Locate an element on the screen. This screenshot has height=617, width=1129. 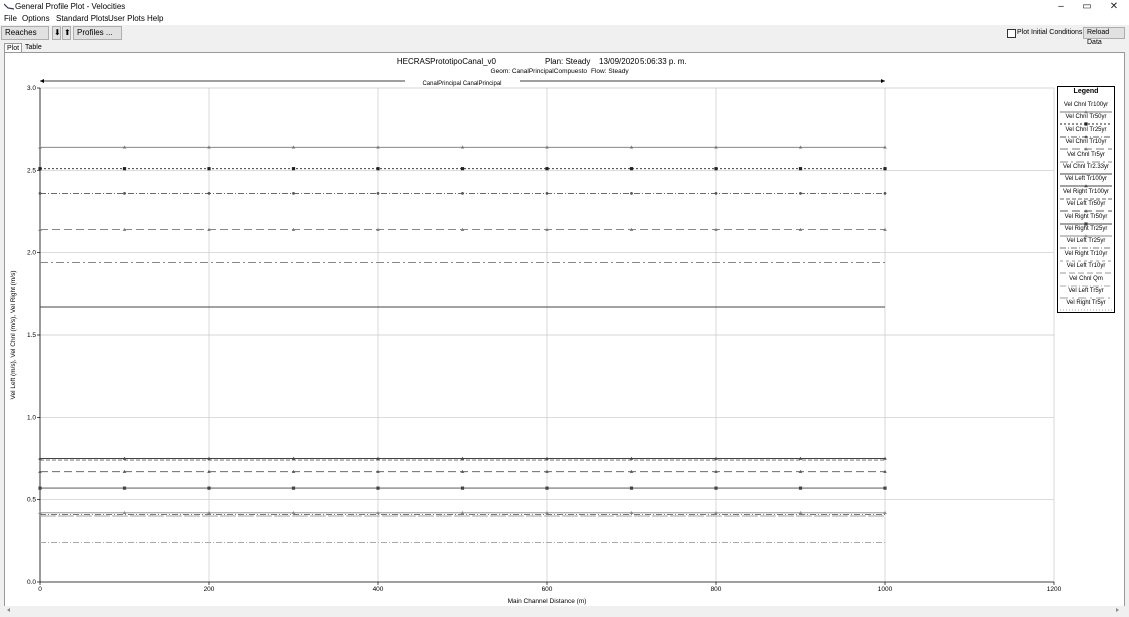
legend-entry: Vel Right Tr100yr is located at coordinates (1086, 191).